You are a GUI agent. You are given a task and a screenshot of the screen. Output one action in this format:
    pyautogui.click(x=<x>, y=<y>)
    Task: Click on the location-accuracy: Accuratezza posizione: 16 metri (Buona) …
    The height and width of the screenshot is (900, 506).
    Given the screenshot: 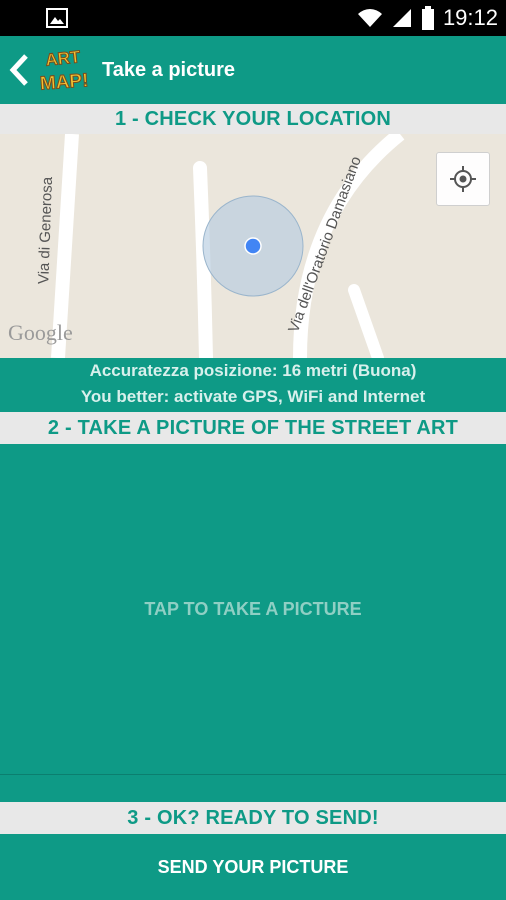 What is the action you would take?
    pyautogui.click(x=253, y=385)
    